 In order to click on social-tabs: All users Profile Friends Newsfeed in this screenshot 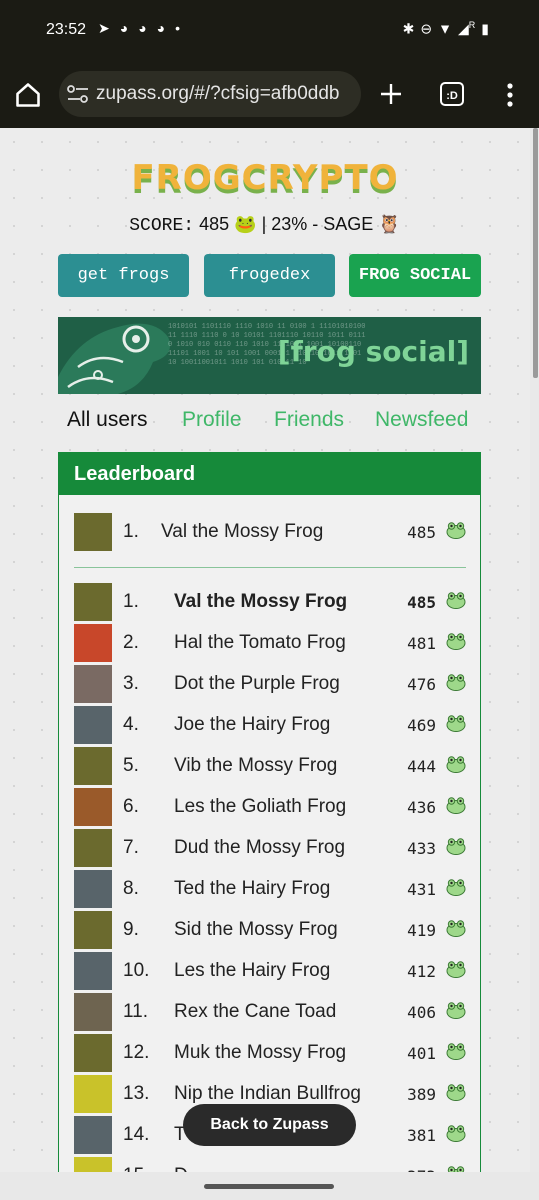, I will do `click(265, 423)`.